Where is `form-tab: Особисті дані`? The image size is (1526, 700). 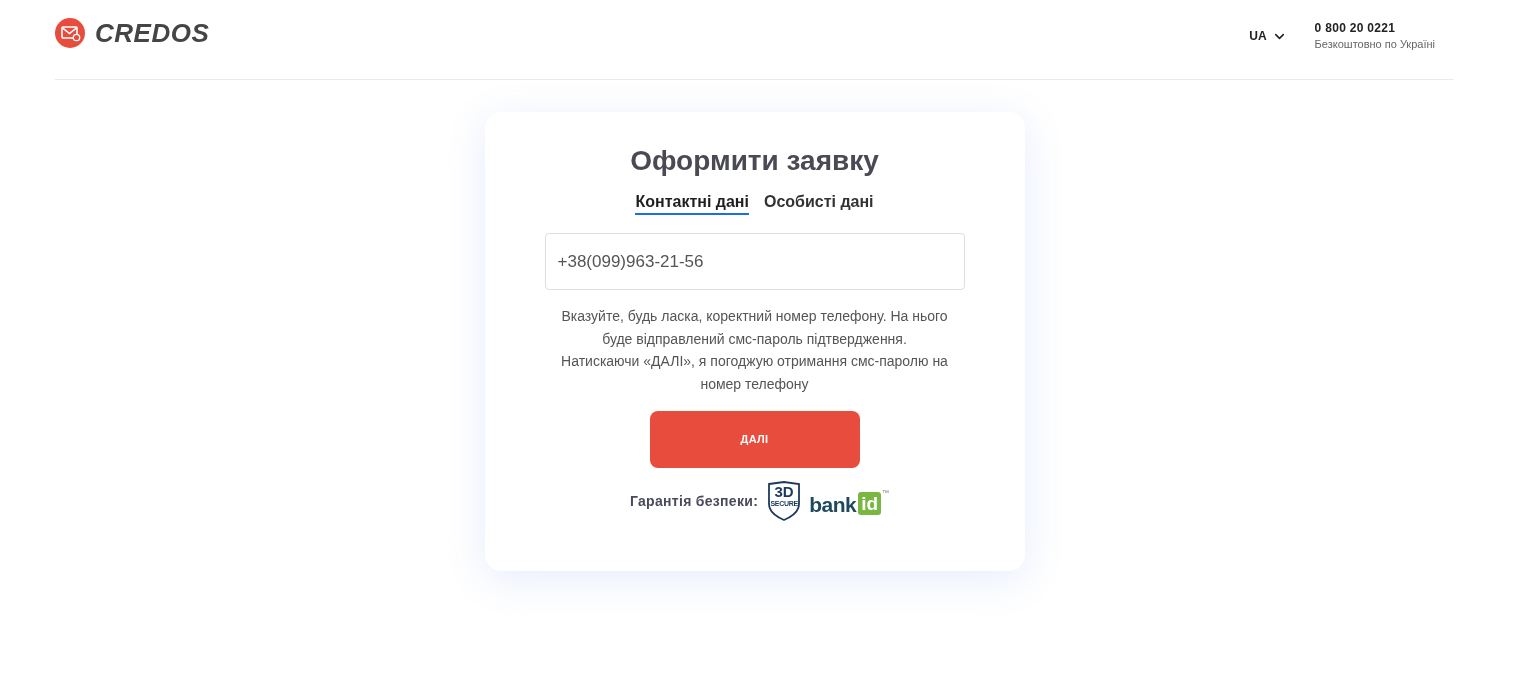
form-tab: Особисті дані is located at coordinates (818, 203).